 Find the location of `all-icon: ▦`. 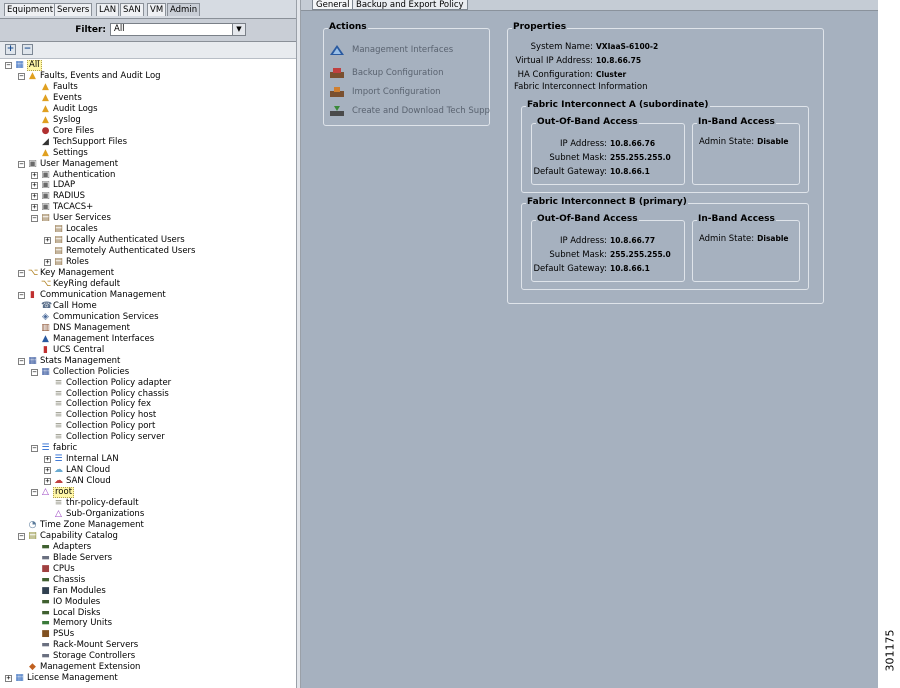

all-icon: ▦ is located at coordinates (19, 65).